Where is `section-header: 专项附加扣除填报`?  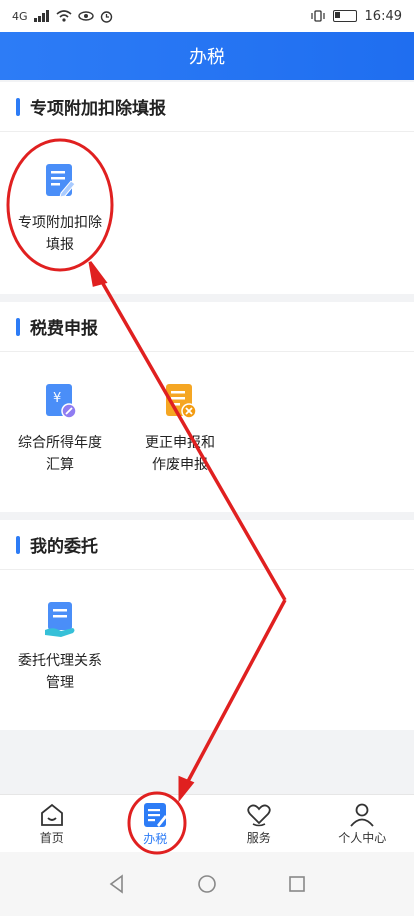
section-header: 专项附加扣除填报 is located at coordinates (207, 107).